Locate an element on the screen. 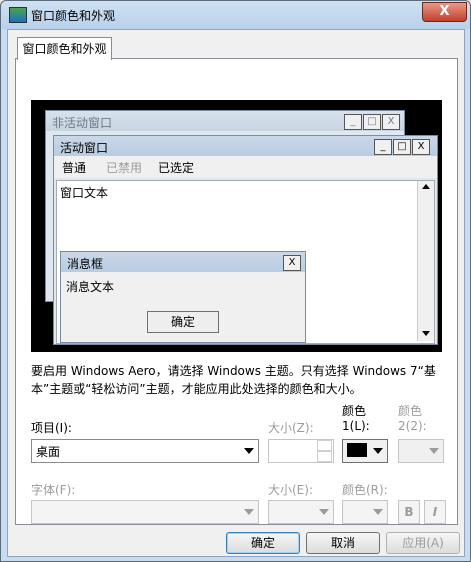  color2-label-line1: 颜色 is located at coordinates (410, 411).